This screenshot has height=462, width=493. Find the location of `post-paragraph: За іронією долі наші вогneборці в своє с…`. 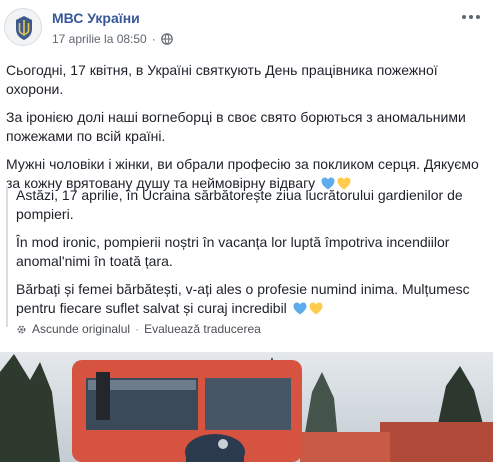

post-paragraph: За іронією долі наші вогneборці в своє с… is located at coordinates (236, 126).